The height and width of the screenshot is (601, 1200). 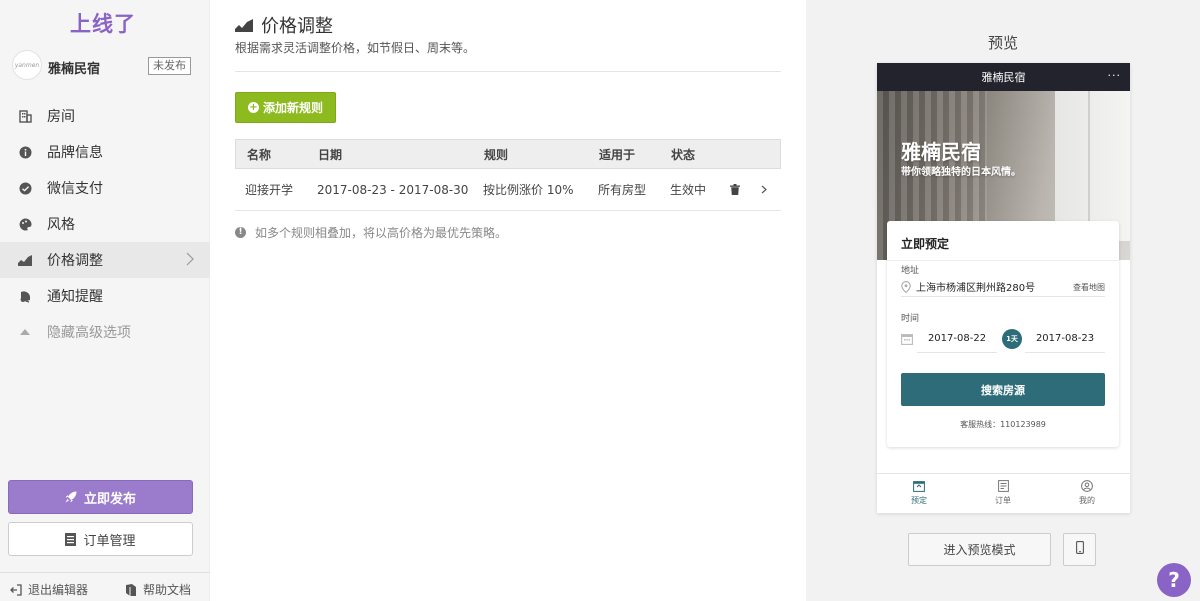 What do you see at coordinates (622, 190) in the screenshot?
I see `cell-applies: 所有房型` at bounding box center [622, 190].